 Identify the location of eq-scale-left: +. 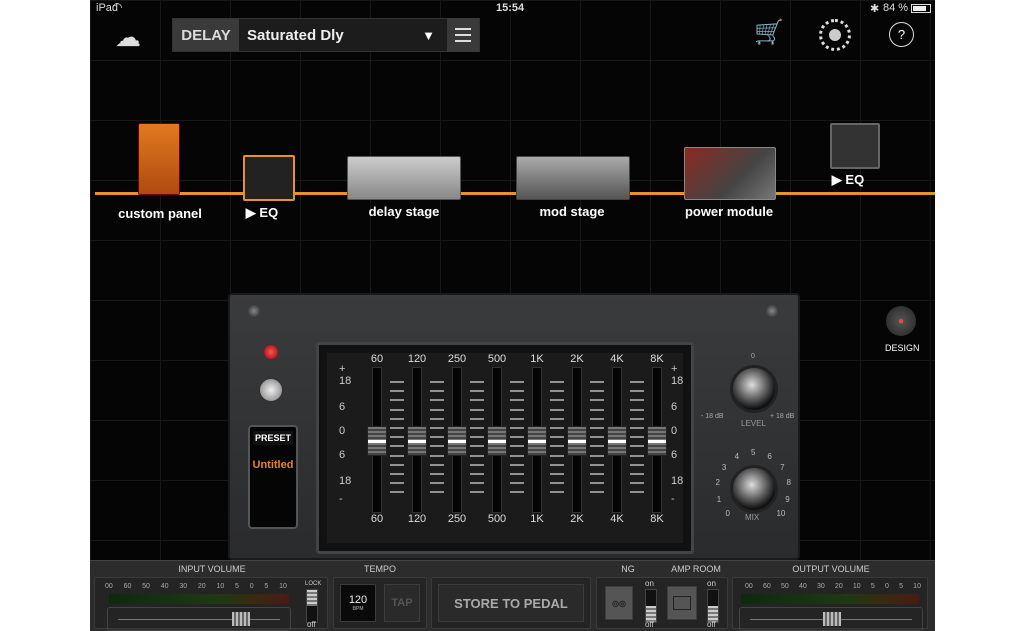
(342, 369).